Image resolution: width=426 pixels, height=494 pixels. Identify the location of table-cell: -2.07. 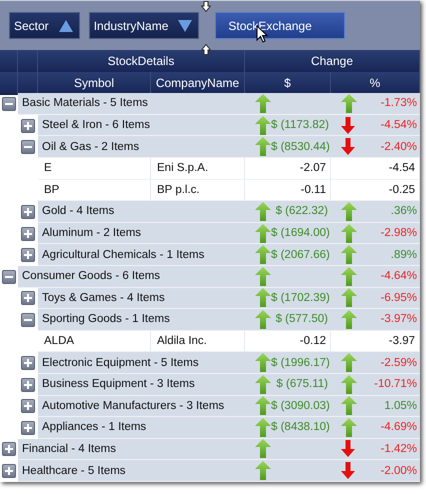
(288, 169).